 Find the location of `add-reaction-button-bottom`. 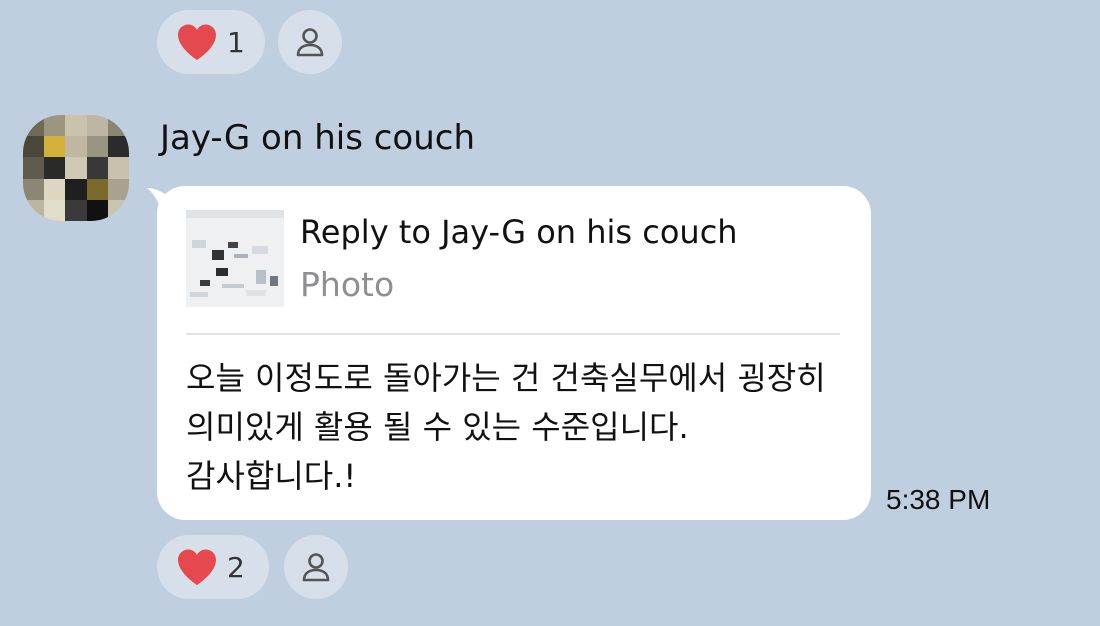

add-reaction-button-bottom is located at coordinates (316, 567).